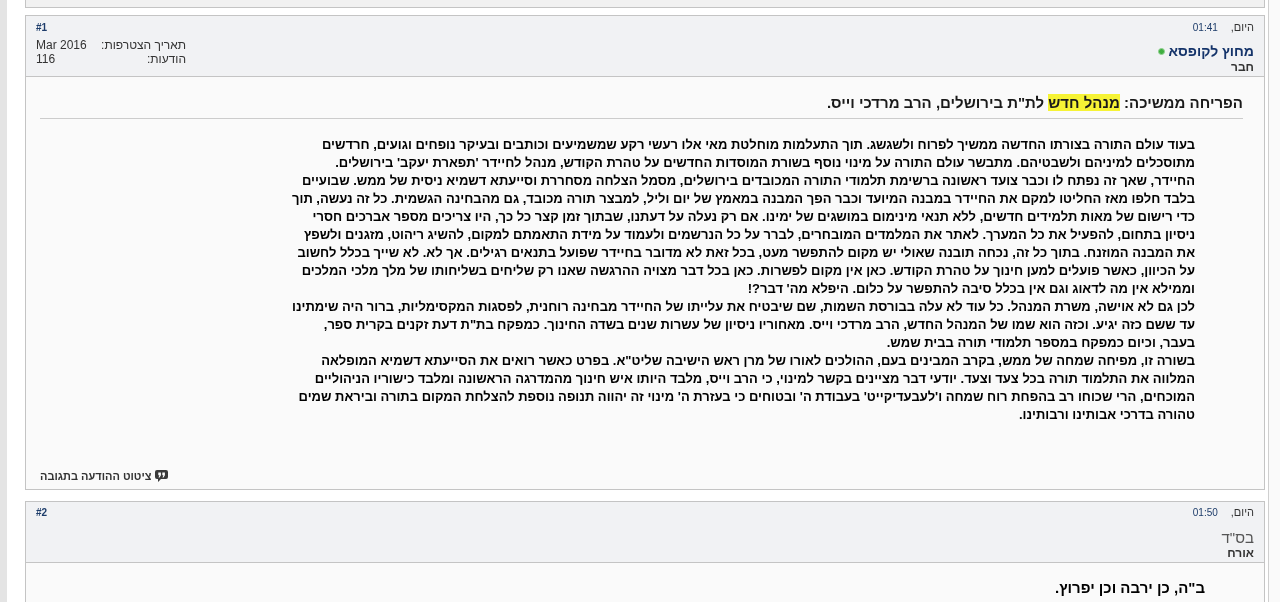 The image size is (1280, 602). Describe the element at coordinates (757, 154) in the screenshot. I see `post-paragraph: בעוד עולם התורה בצורתו החדשה ממשיך לפרוח ולשגשג. תוך התעלמות מוחלטת מאי אלו רעשי רקע שמשמיעים וכותבים ובעיקר נופחים וגועים, חרדשים מתוסכלים למיניהם ולשבטיהם. מתבשר עולם התורה על מינוי נוסף בשורת המוסדות החדשים על טהרת הקודש, מנהל לחיידר 'תפארת יעקב' בירושלים.` at that location.